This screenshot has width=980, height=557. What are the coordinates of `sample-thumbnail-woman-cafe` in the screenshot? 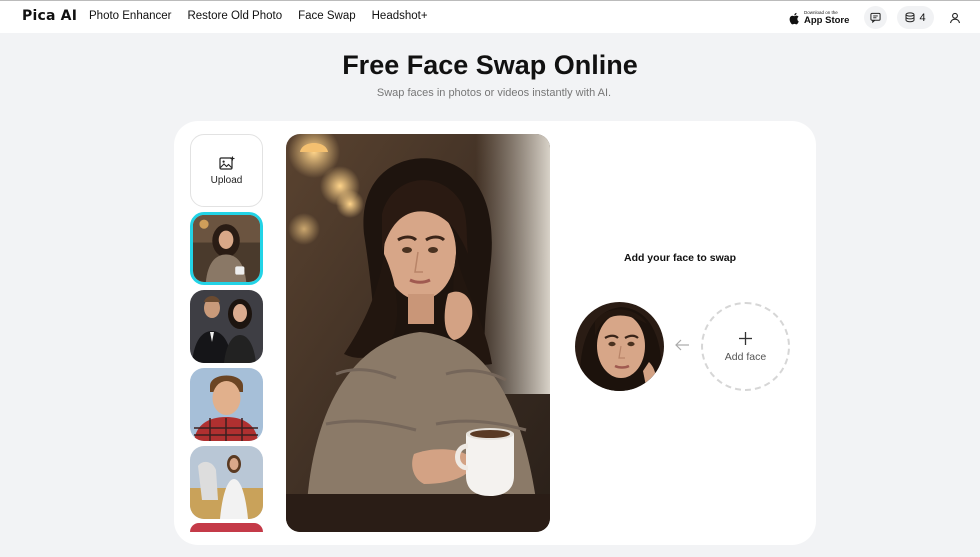 It's located at (226, 248).